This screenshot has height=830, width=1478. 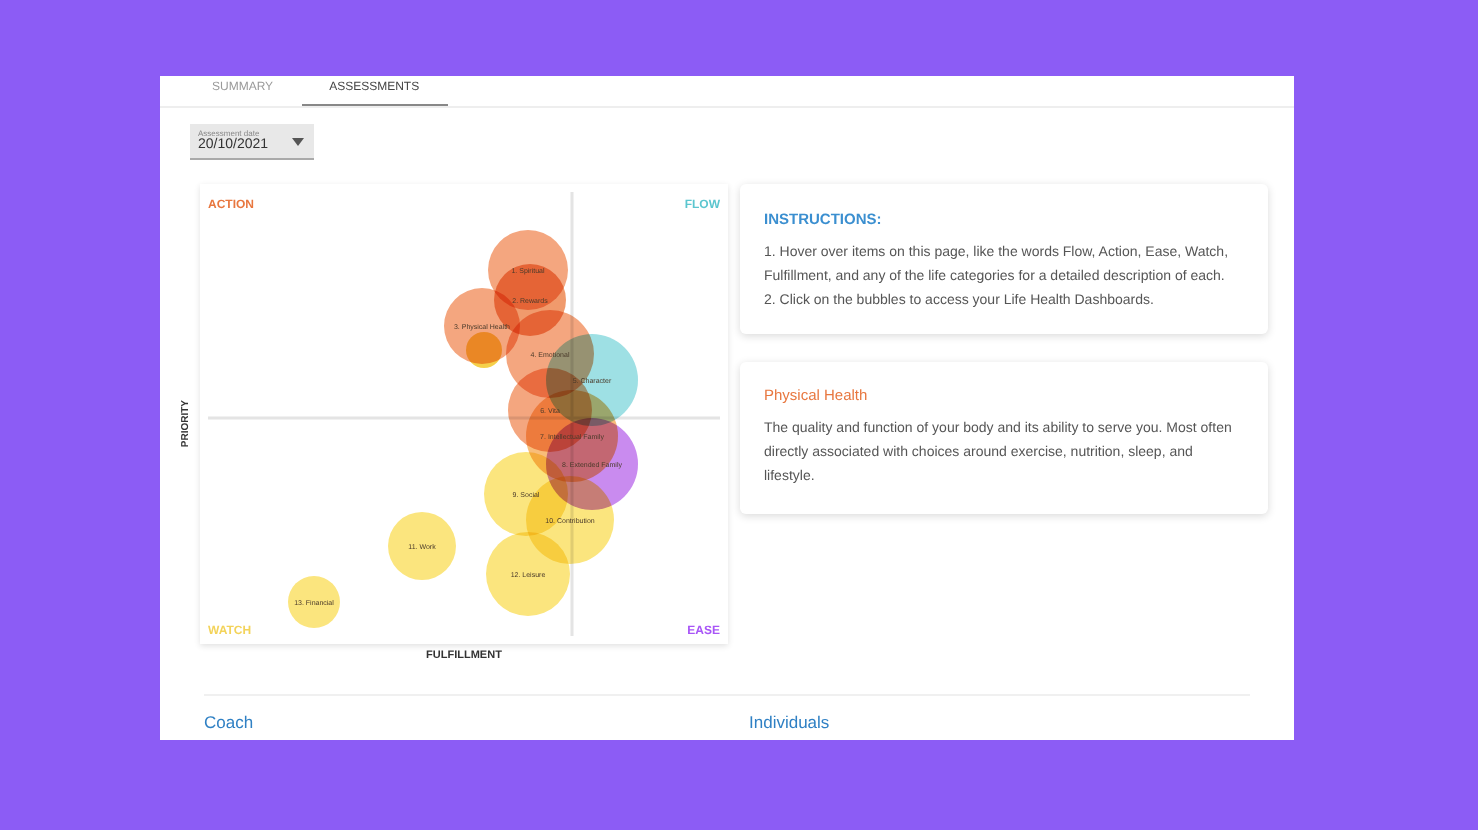 What do you see at coordinates (230, 723) in the screenshot?
I see `section-heading: Coach` at bounding box center [230, 723].